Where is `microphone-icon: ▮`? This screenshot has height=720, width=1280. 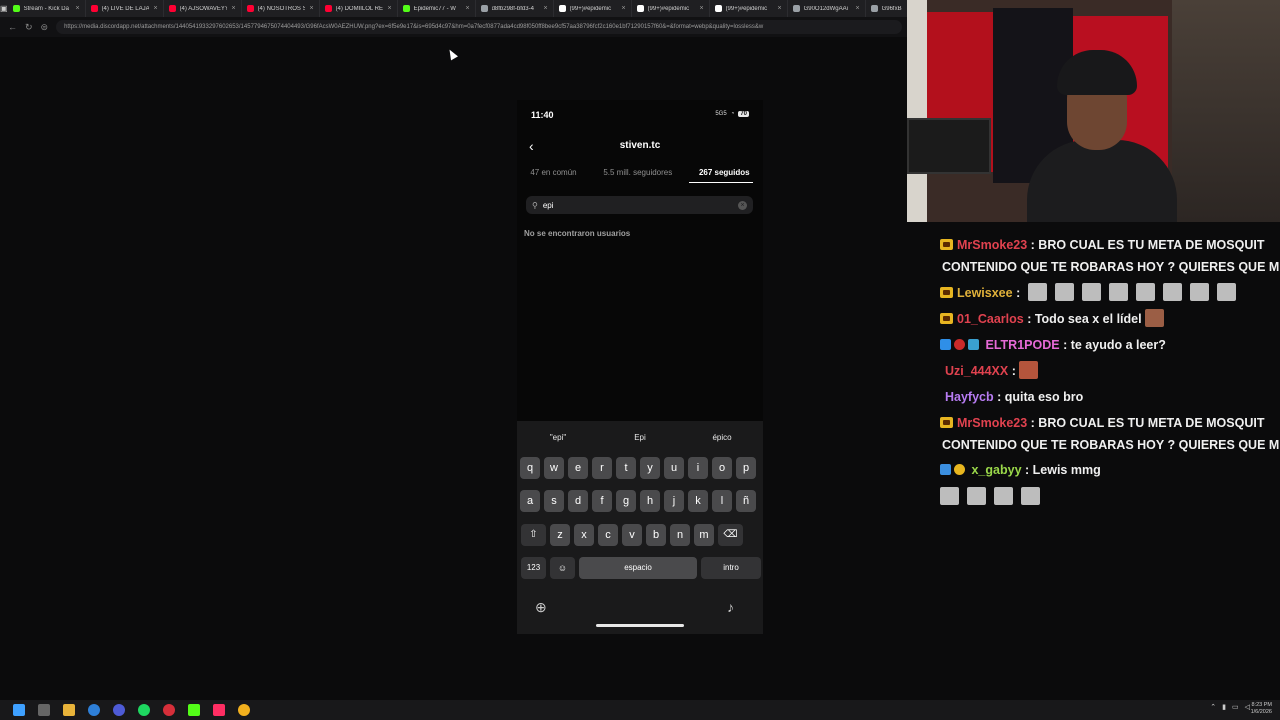
microphone-icon: ▮ is located at coordinates (1224, 707).